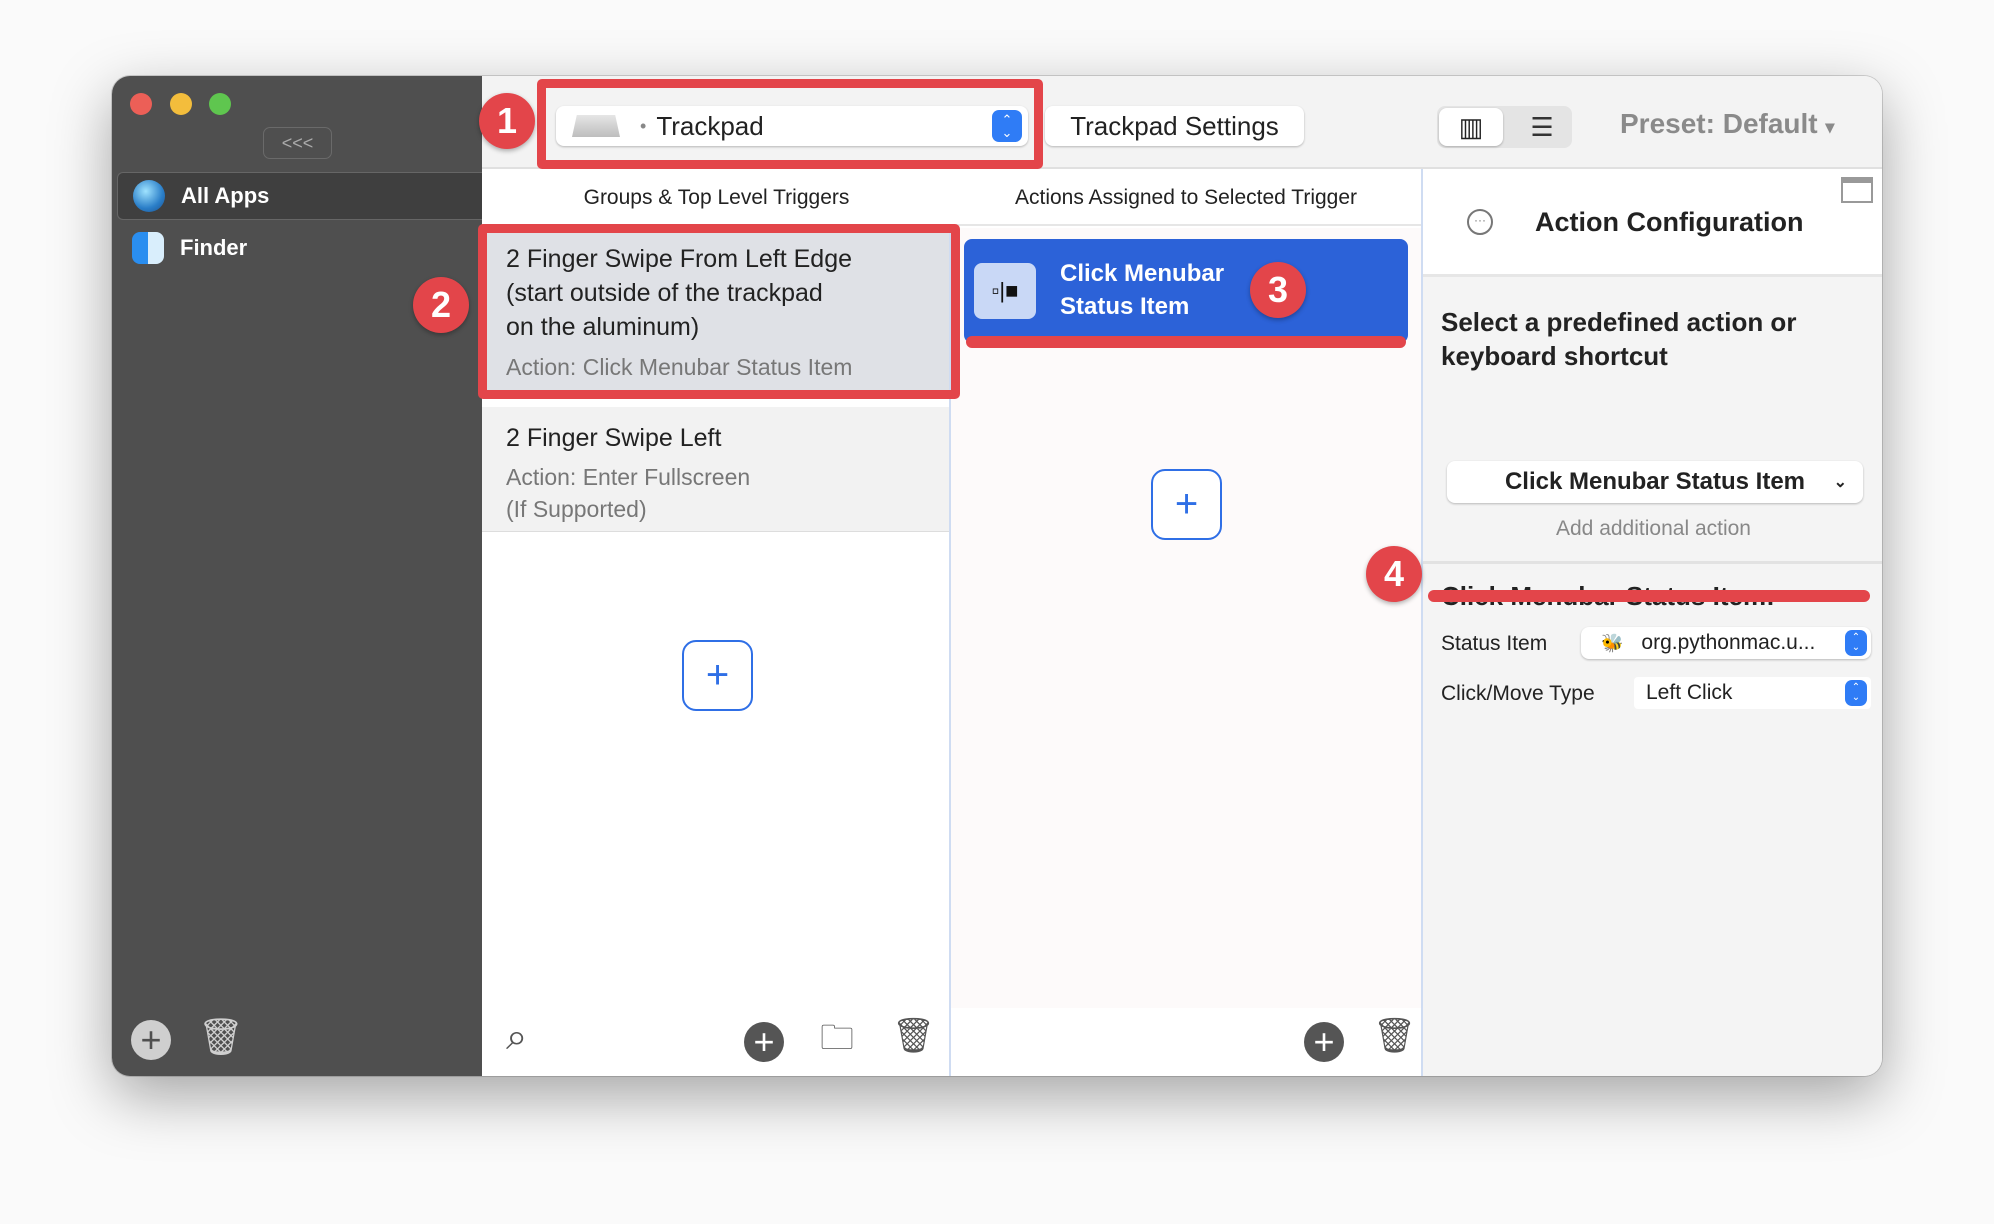 This screenshot has width=1994, height=1224. What do you see at coordinates (1518, 693) in the screenshot?
I see `click-type-label: Click/Move Type` at bounding box center [1518, 693].